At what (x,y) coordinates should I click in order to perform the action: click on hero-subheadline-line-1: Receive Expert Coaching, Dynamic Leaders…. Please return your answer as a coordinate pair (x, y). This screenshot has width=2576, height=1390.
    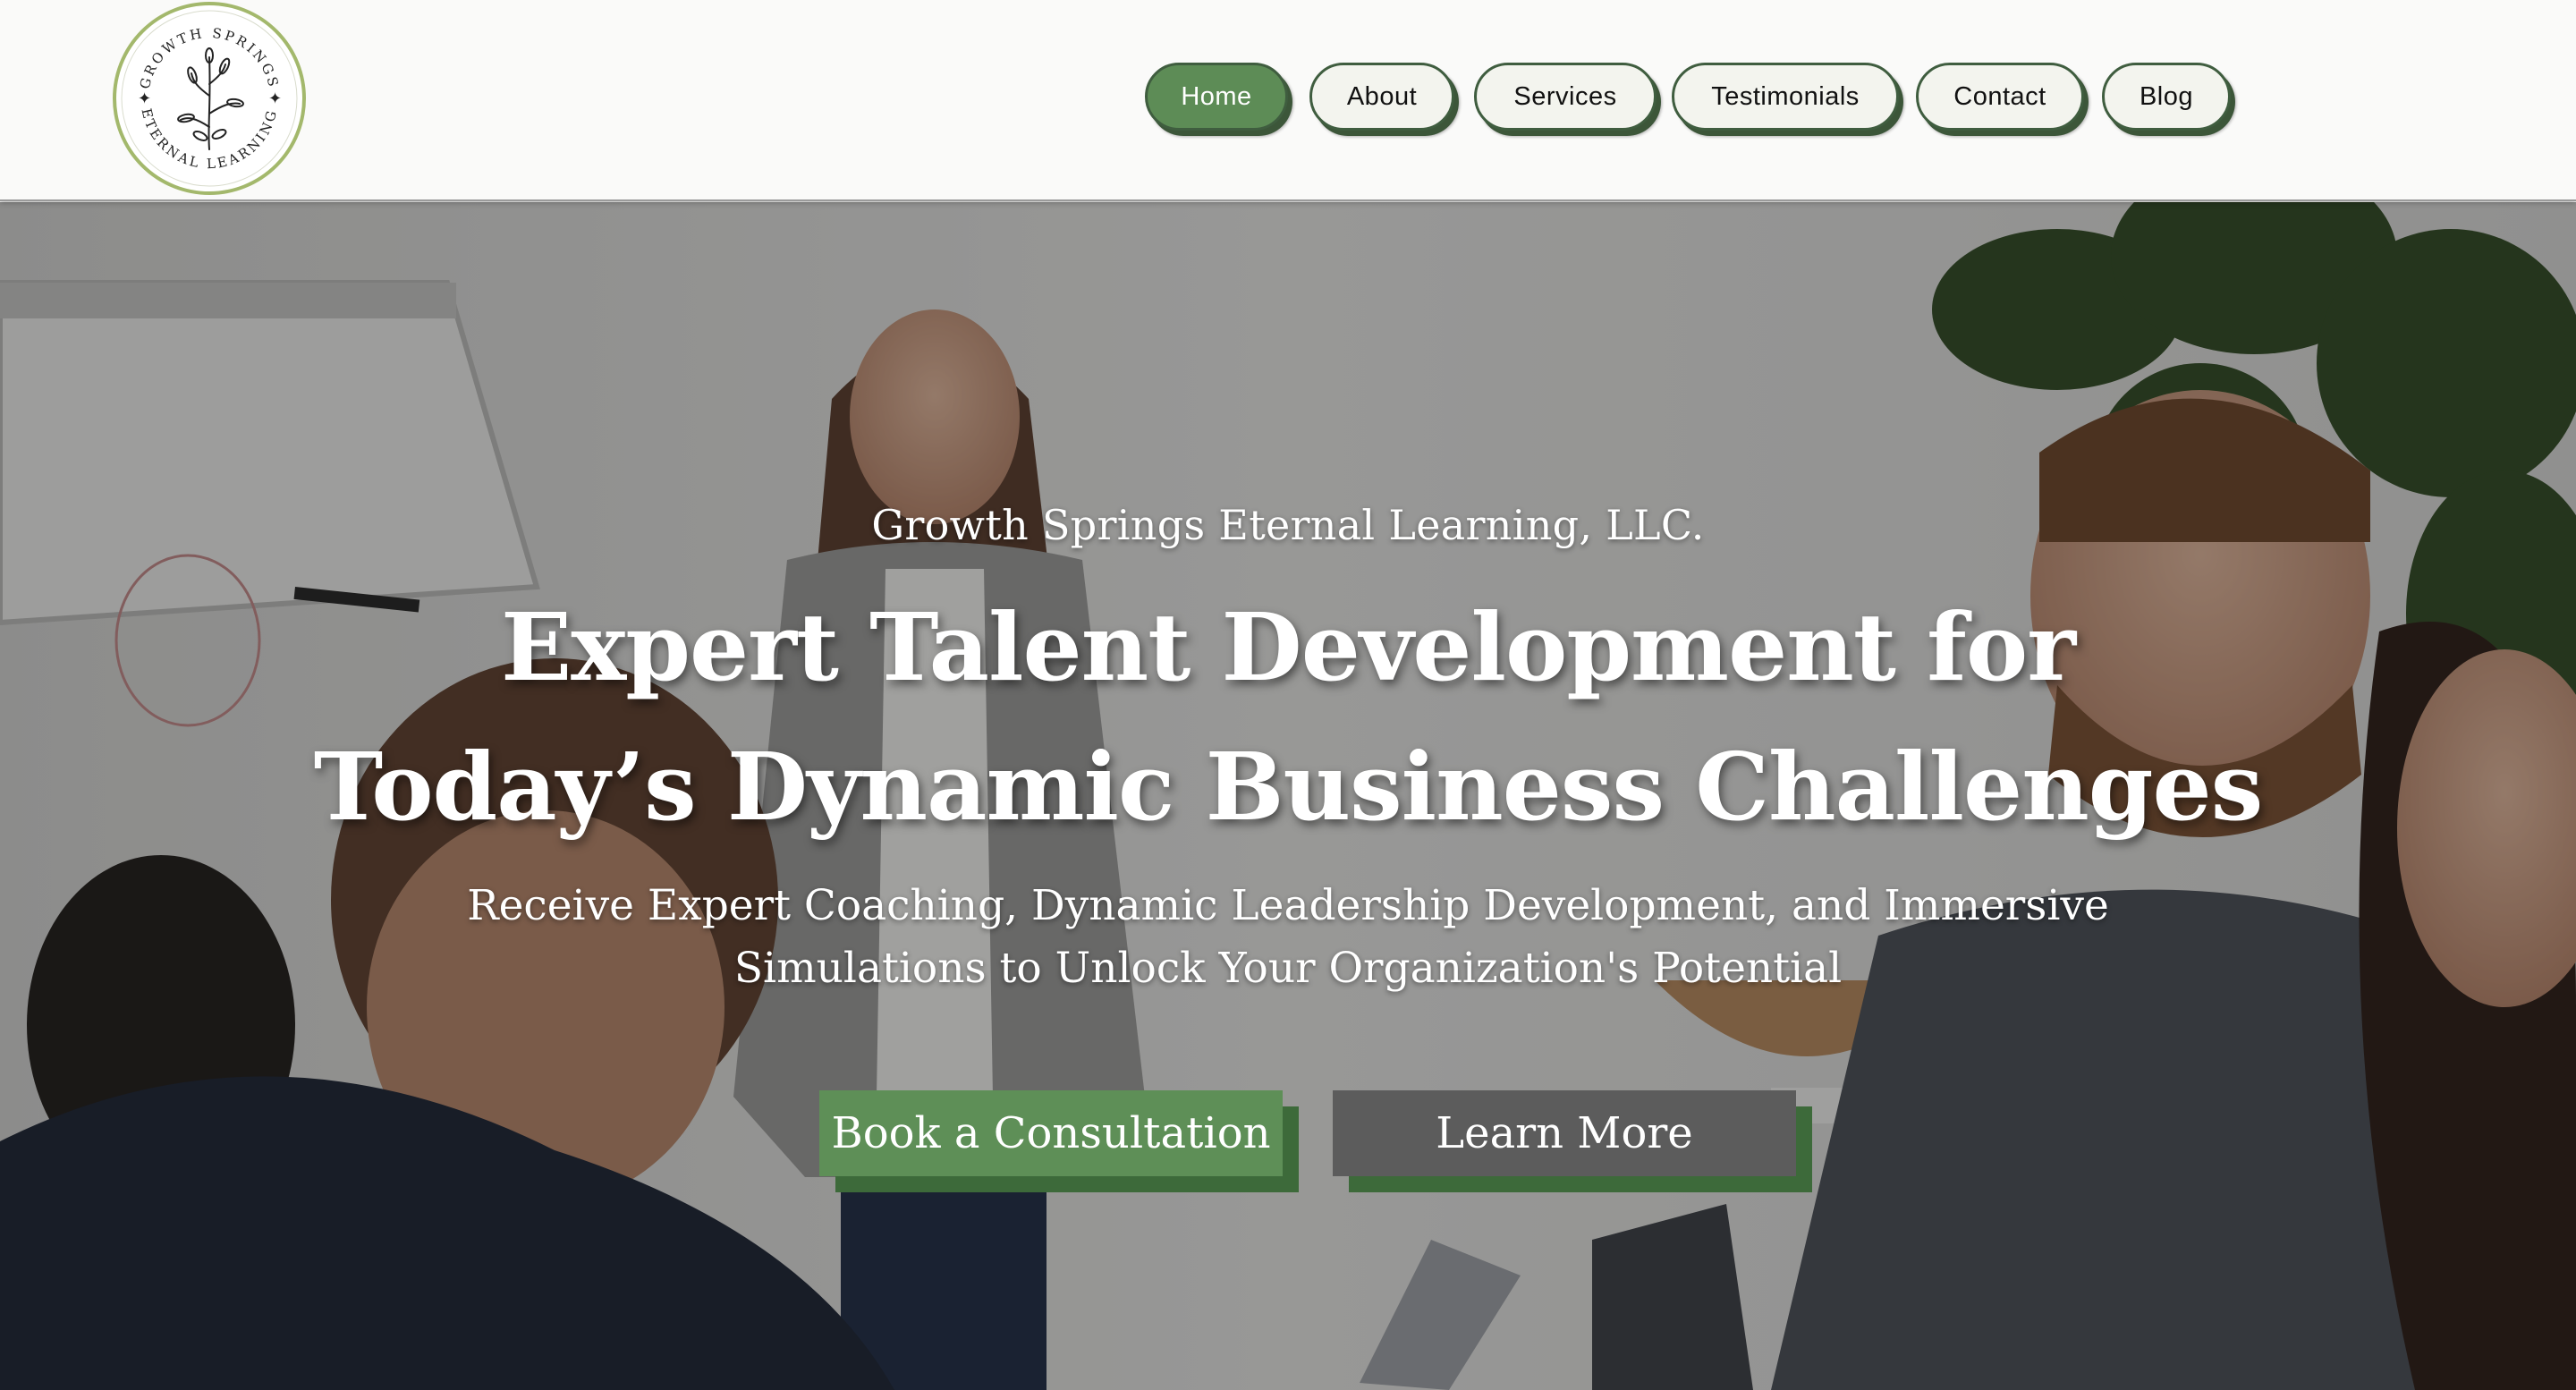
    Looking at the image, I should click on (1288, 905).